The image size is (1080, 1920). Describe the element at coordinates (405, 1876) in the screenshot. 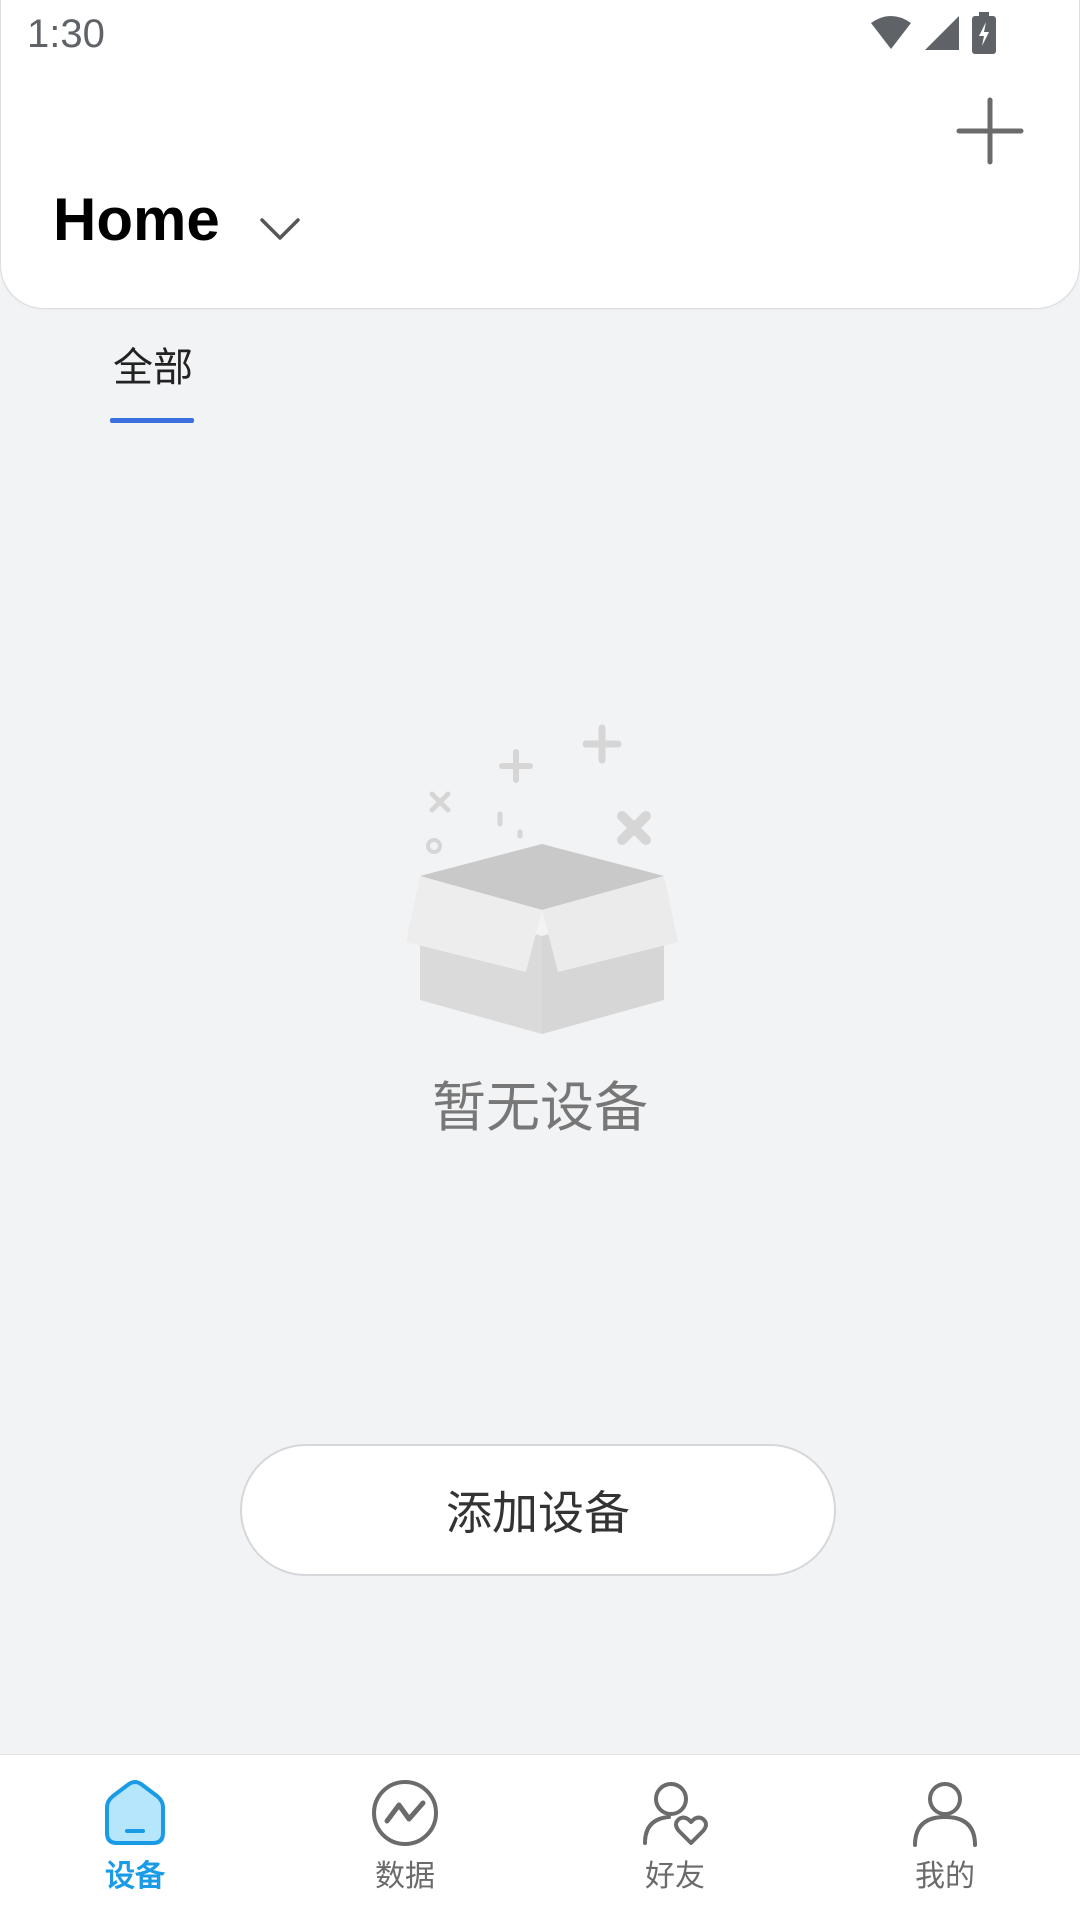

I see `nav-label-data: 数据` at that location.